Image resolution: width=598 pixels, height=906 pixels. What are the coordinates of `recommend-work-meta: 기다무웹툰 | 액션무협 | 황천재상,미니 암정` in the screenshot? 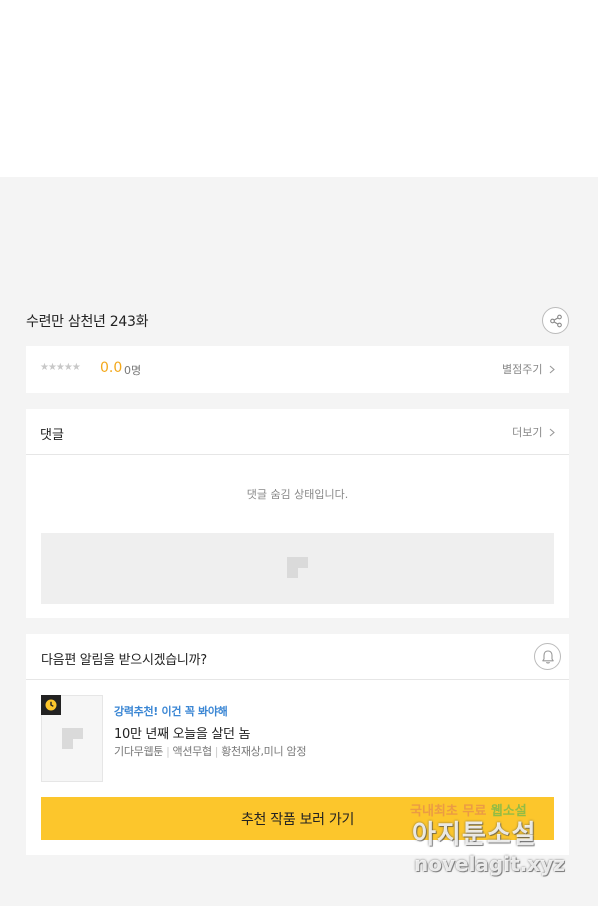 It's located at (210, 751).